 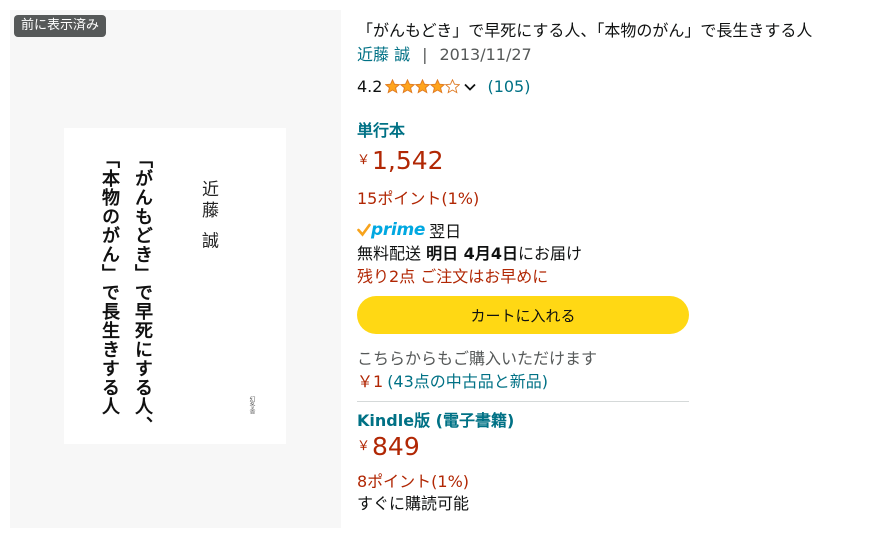 I want to click on stock-warning: 残り2点 ご注文はお早めに, so click(x=453, y=276).